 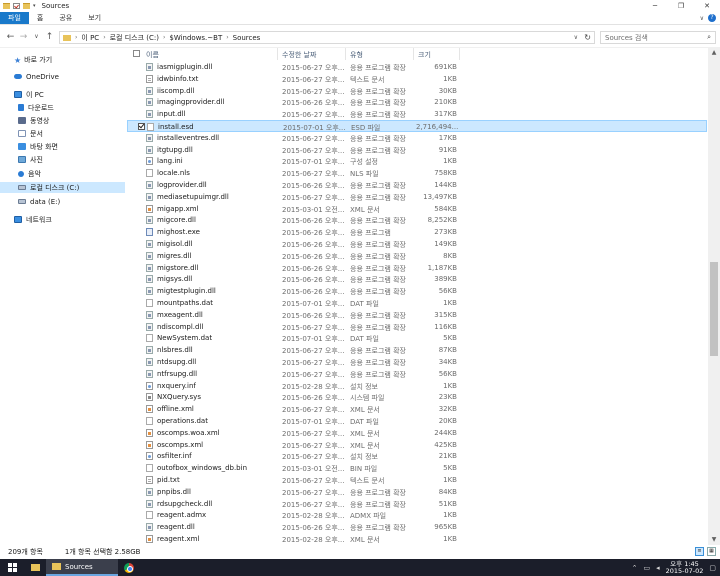 What do you see at coordinates (26, 6) in the screenshot?
I see `new-folder-icon` at bounding box center [26, 6].